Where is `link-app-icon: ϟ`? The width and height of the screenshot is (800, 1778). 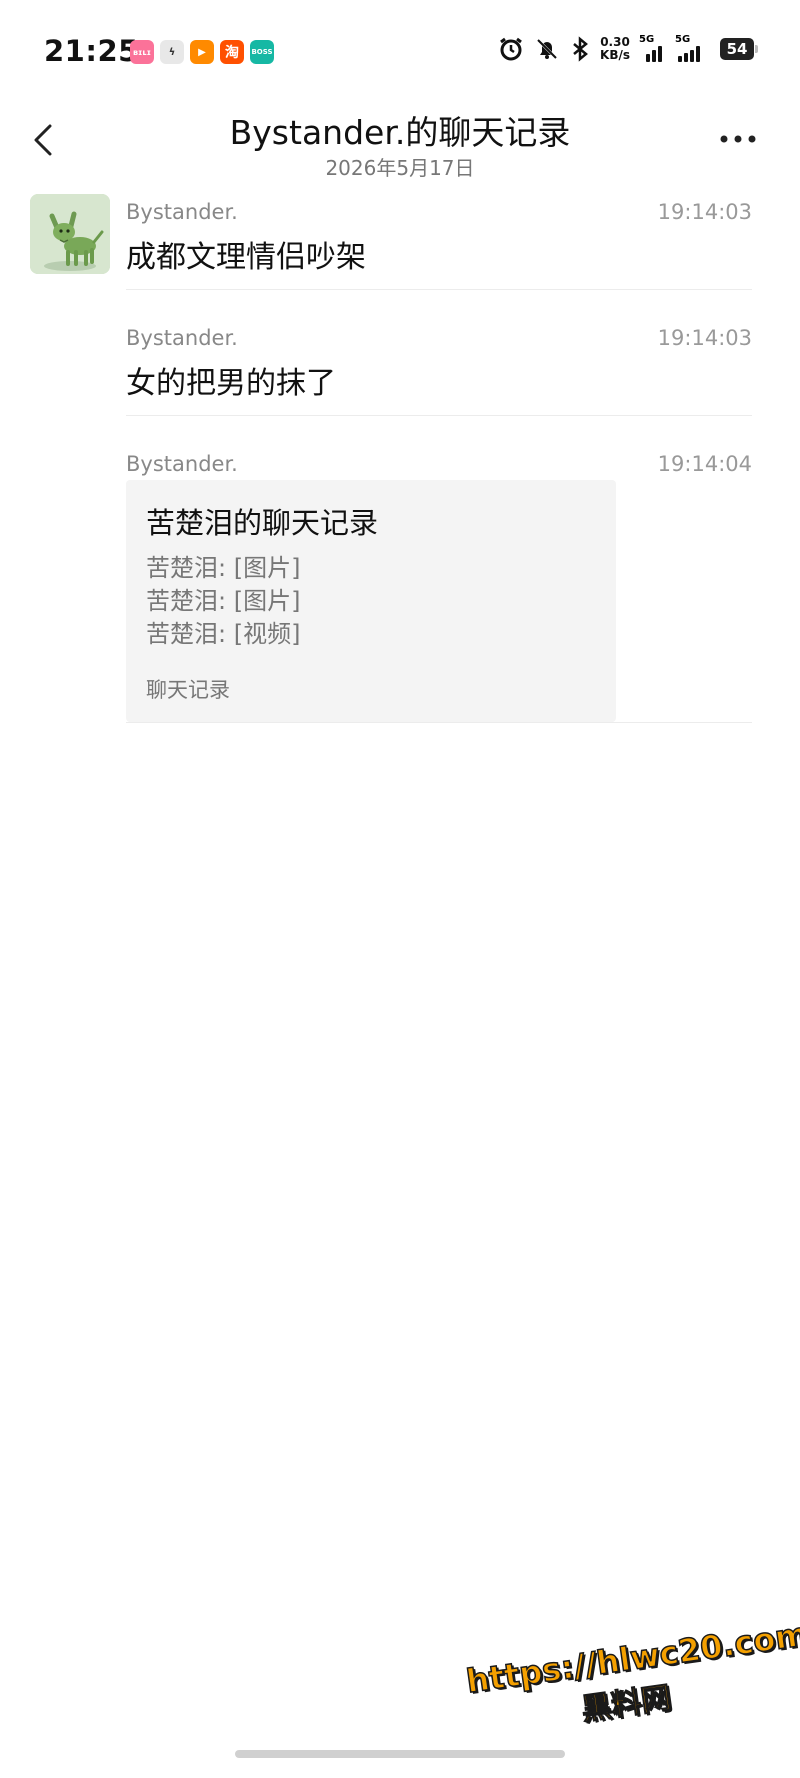
link-app-icon: ϟ is located at coordinates (172, 52).